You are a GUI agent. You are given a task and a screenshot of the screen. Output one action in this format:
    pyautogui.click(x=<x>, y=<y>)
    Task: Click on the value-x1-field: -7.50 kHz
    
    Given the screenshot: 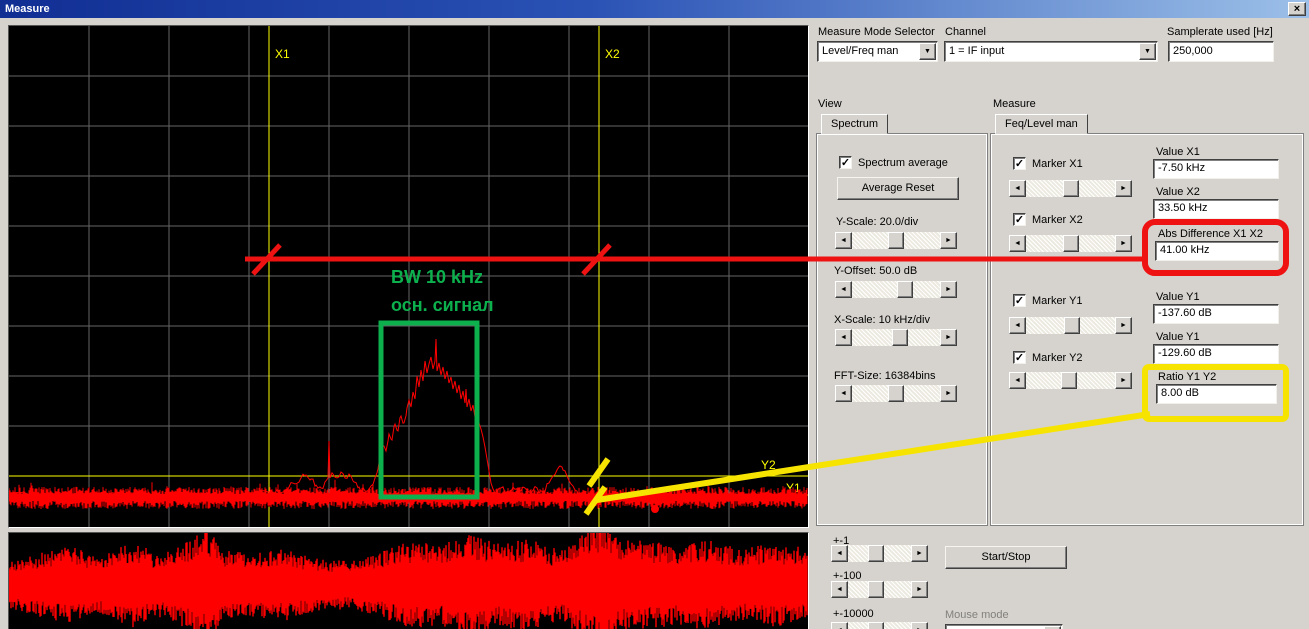 What is the action you would take?
    pyautogui.click(x=1216, y=169)
    